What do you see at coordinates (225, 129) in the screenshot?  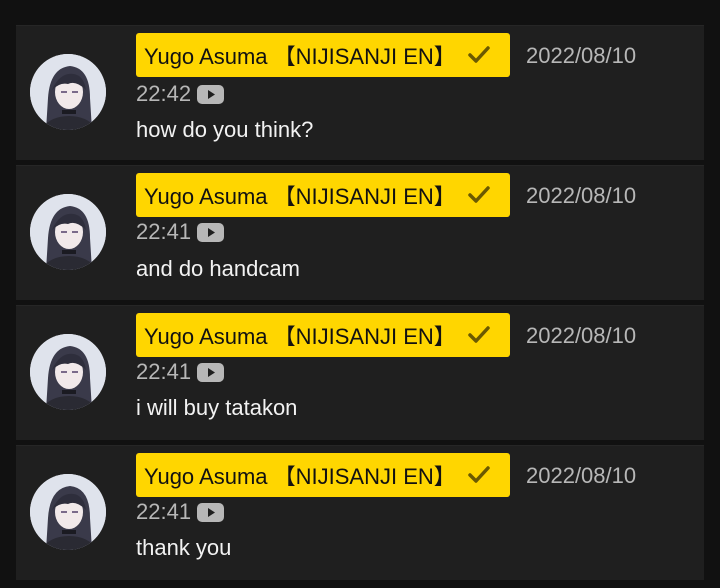 I see `message-text: how do you think?` at bounding box center [225, 129].